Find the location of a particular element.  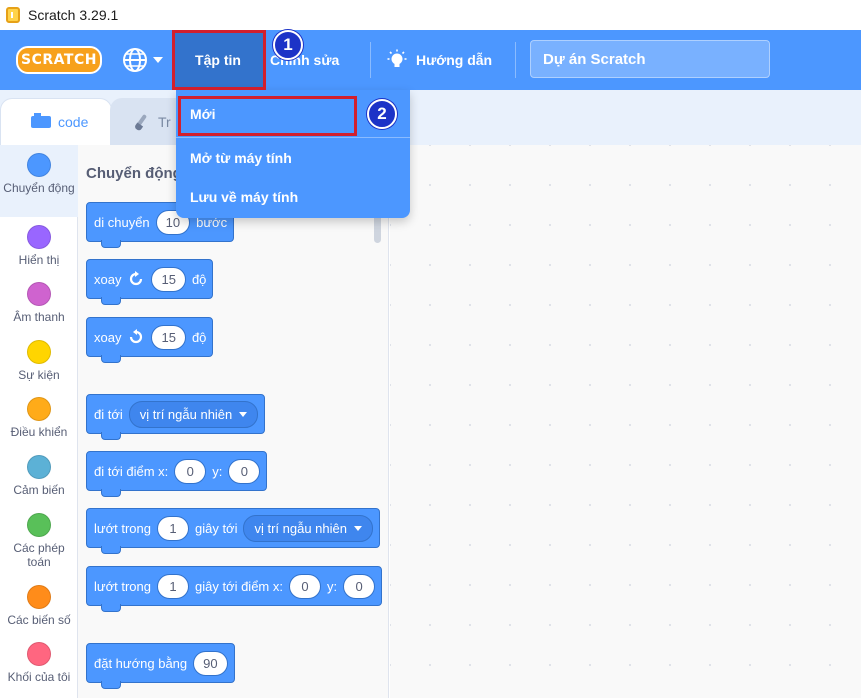

logo-text: SCRATCH is located at coordinates (59, 60).